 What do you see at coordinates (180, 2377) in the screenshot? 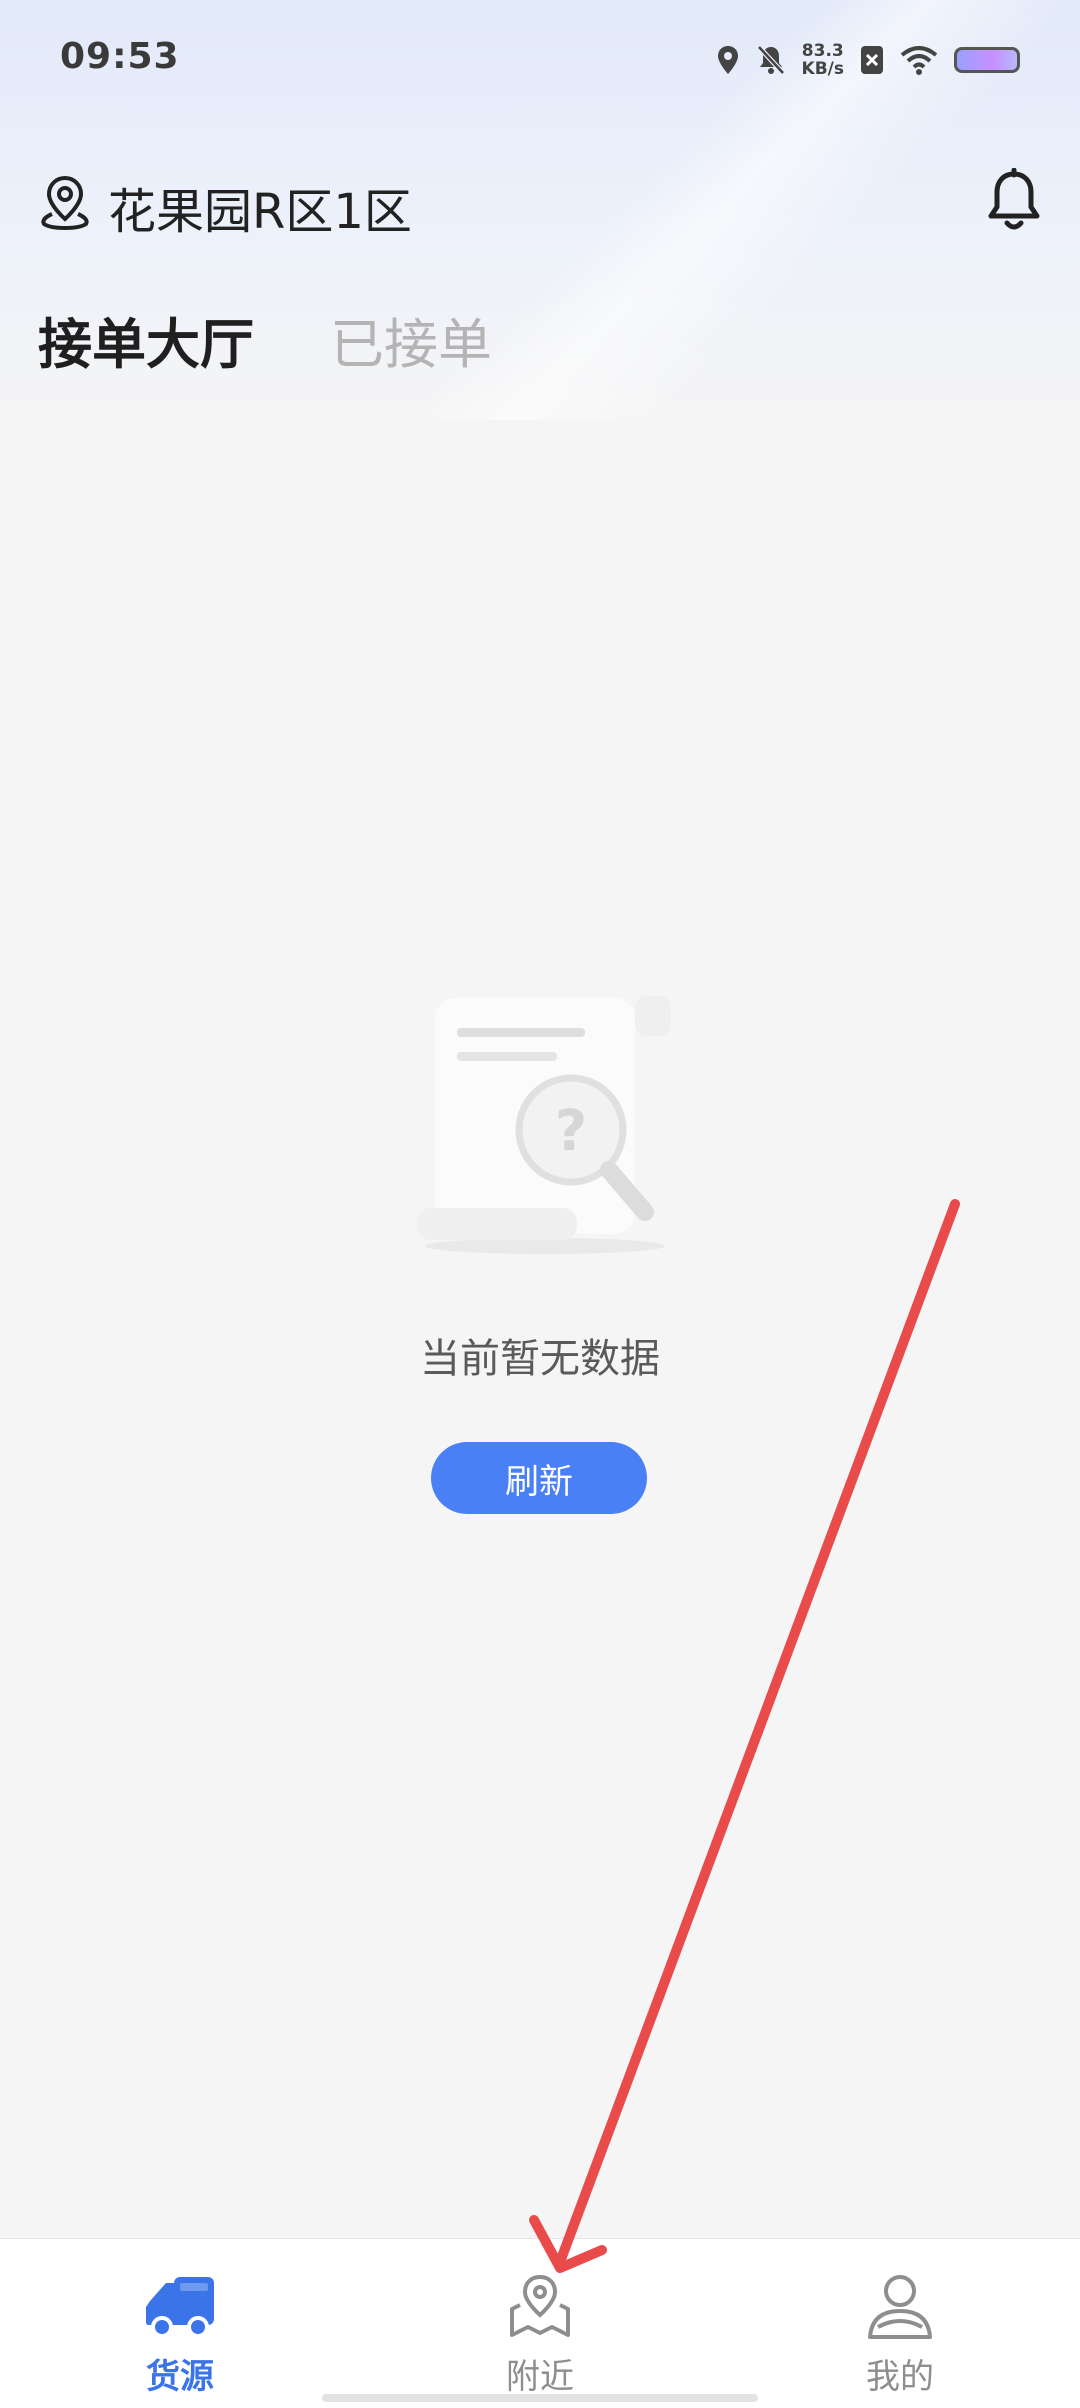
I see `nav-label-cargo: 货源` at bounding box center [180, 2377].